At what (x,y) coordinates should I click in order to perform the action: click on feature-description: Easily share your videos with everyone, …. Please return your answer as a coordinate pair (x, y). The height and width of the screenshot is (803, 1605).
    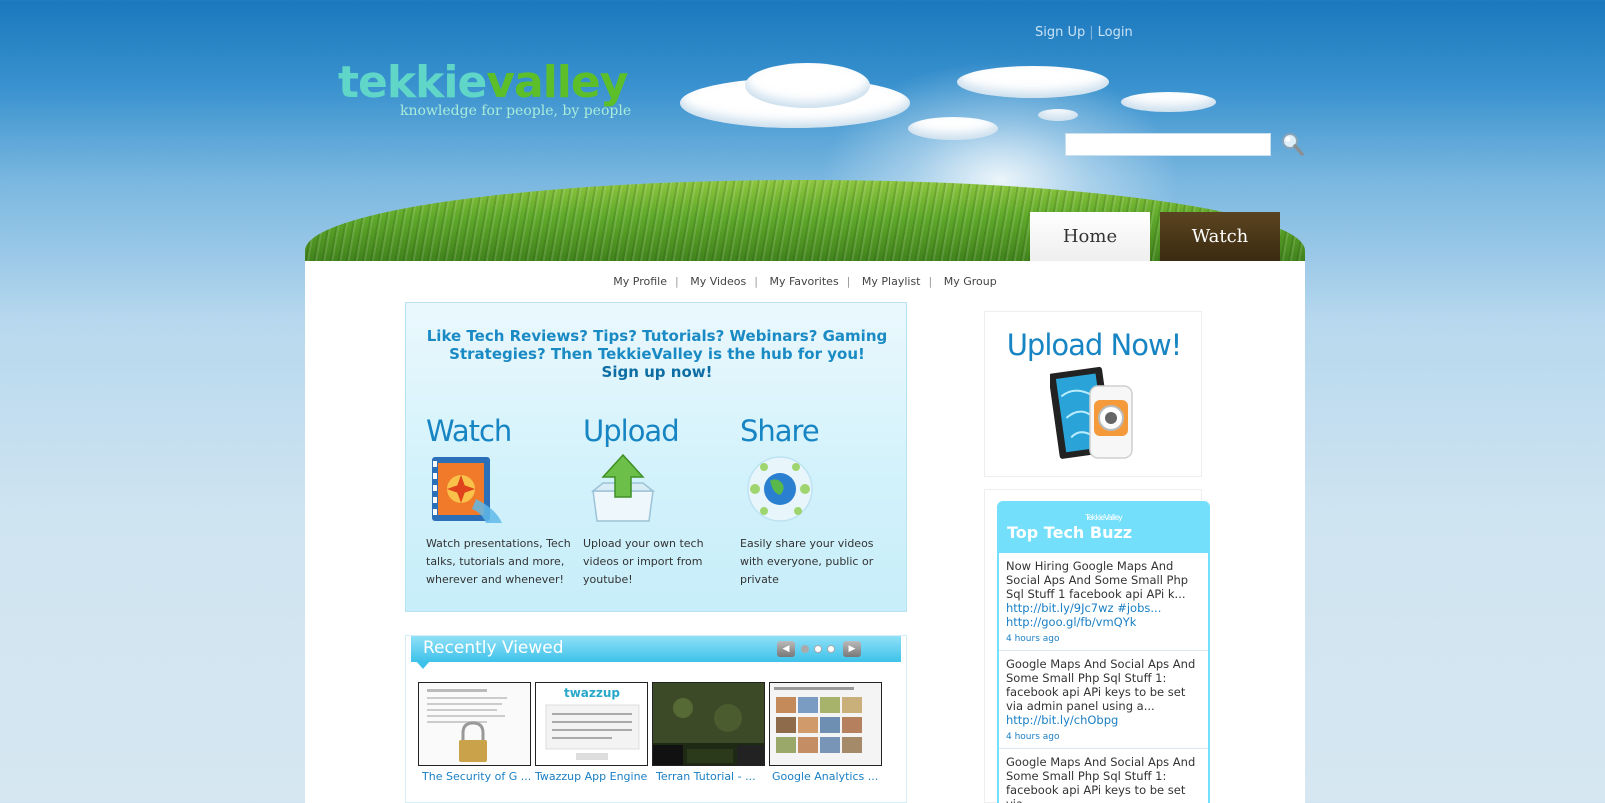
    Looking at the image, I should click on (807, 561).